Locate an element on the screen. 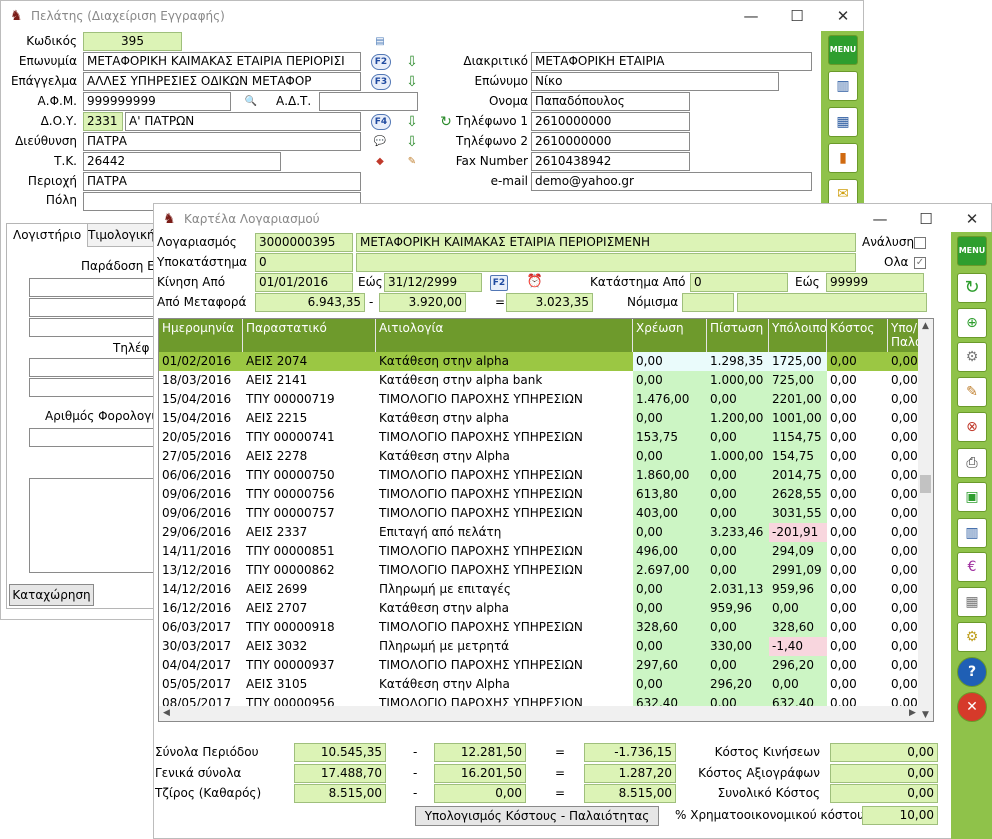 This screenshot has width=992, height=839. delete-document-icon: ⊗ is located at coordinates (972, 427).